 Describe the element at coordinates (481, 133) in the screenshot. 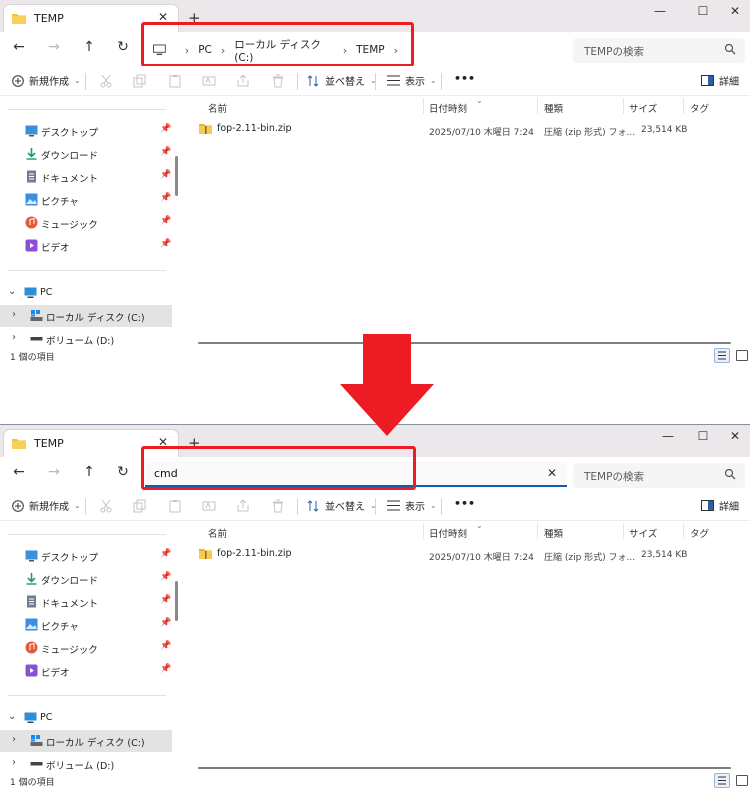

I see `file-date: 2025/07/10 木曜日 7:24` at that location.